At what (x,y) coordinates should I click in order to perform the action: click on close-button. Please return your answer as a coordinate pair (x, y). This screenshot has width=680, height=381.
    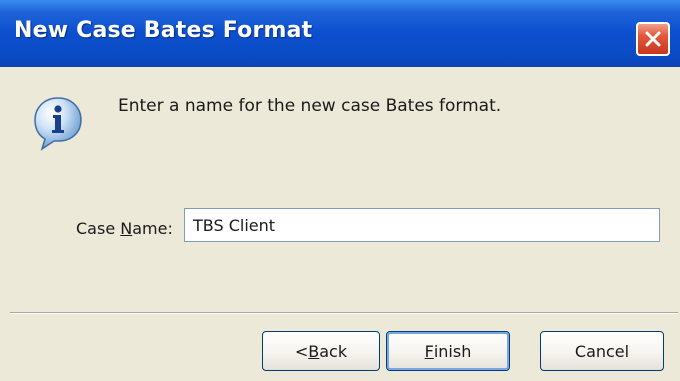
    Looking at the image, I should click on (653, 39).